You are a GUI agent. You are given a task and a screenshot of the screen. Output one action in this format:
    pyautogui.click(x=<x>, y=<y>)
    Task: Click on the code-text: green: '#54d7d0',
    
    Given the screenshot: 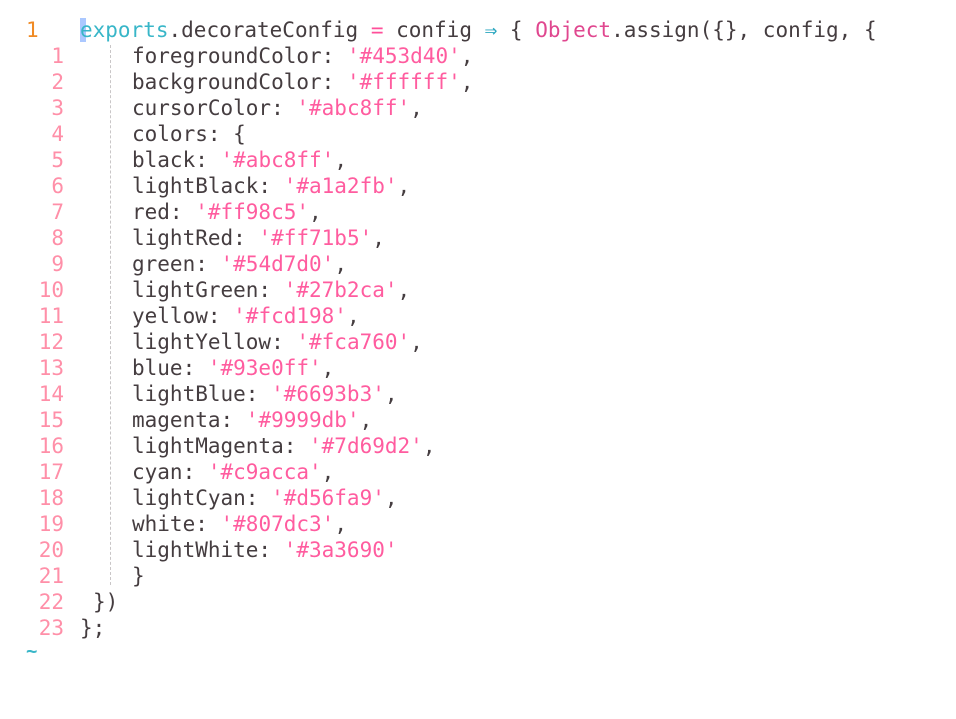 What is the action you would take?
    pyautogui.click(x=239, y=264)
    